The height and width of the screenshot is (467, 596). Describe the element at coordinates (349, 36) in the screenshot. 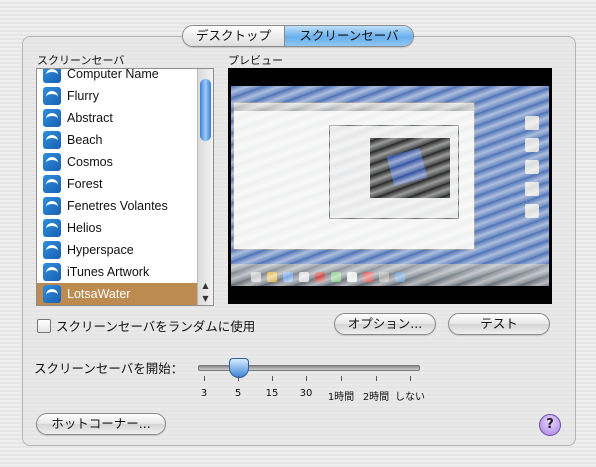

I see `tab-screensaver: スクリーンセーバ` at that location.